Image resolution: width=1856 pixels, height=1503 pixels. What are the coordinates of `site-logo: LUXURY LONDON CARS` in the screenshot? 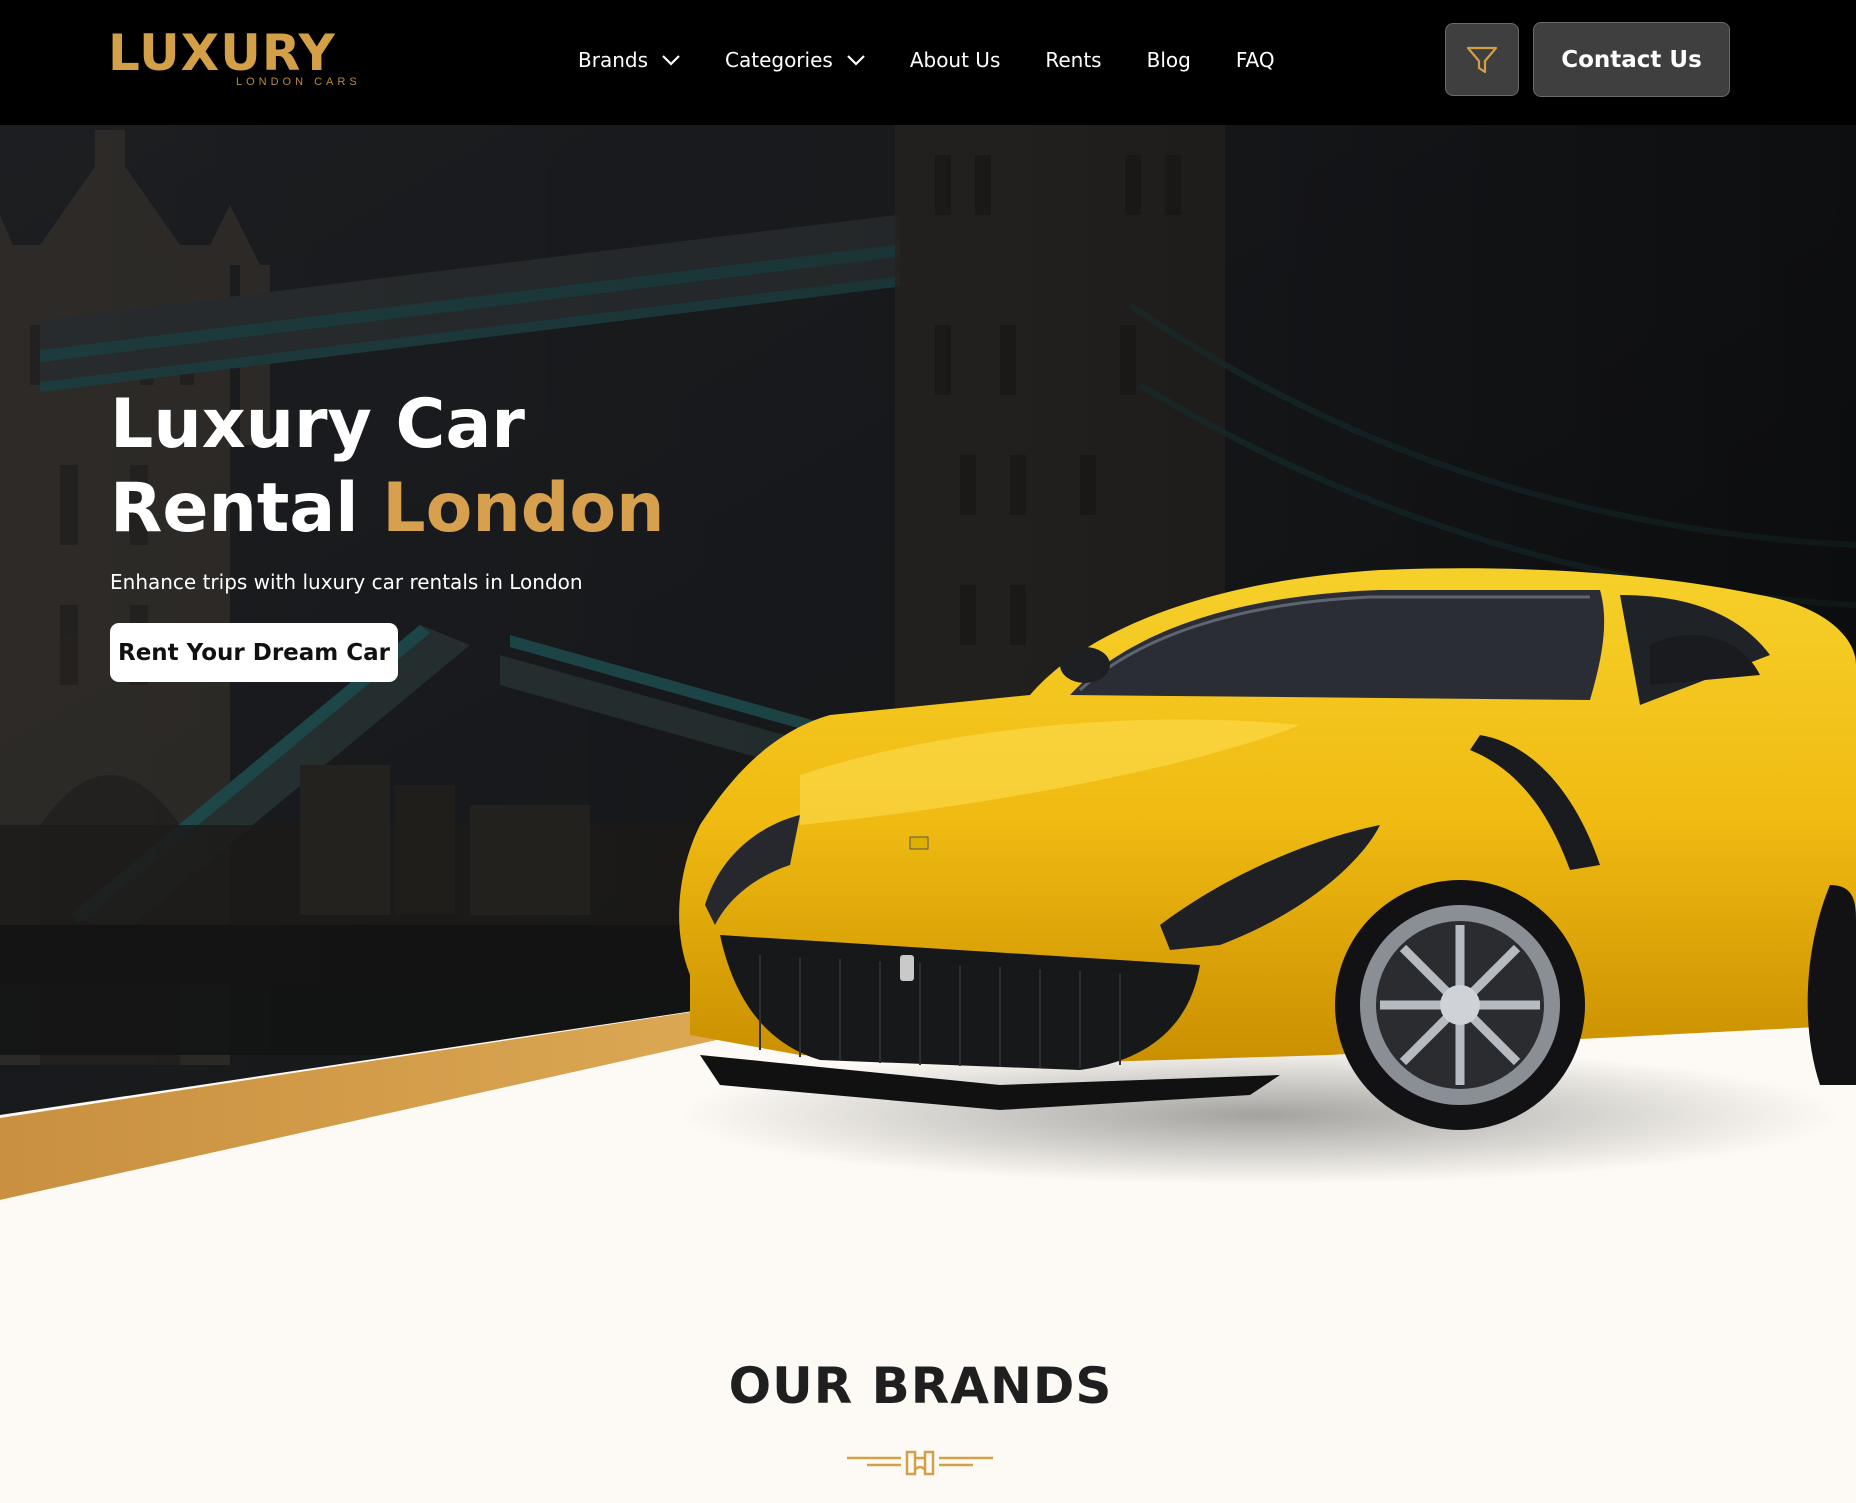 It's located at (238, 59).